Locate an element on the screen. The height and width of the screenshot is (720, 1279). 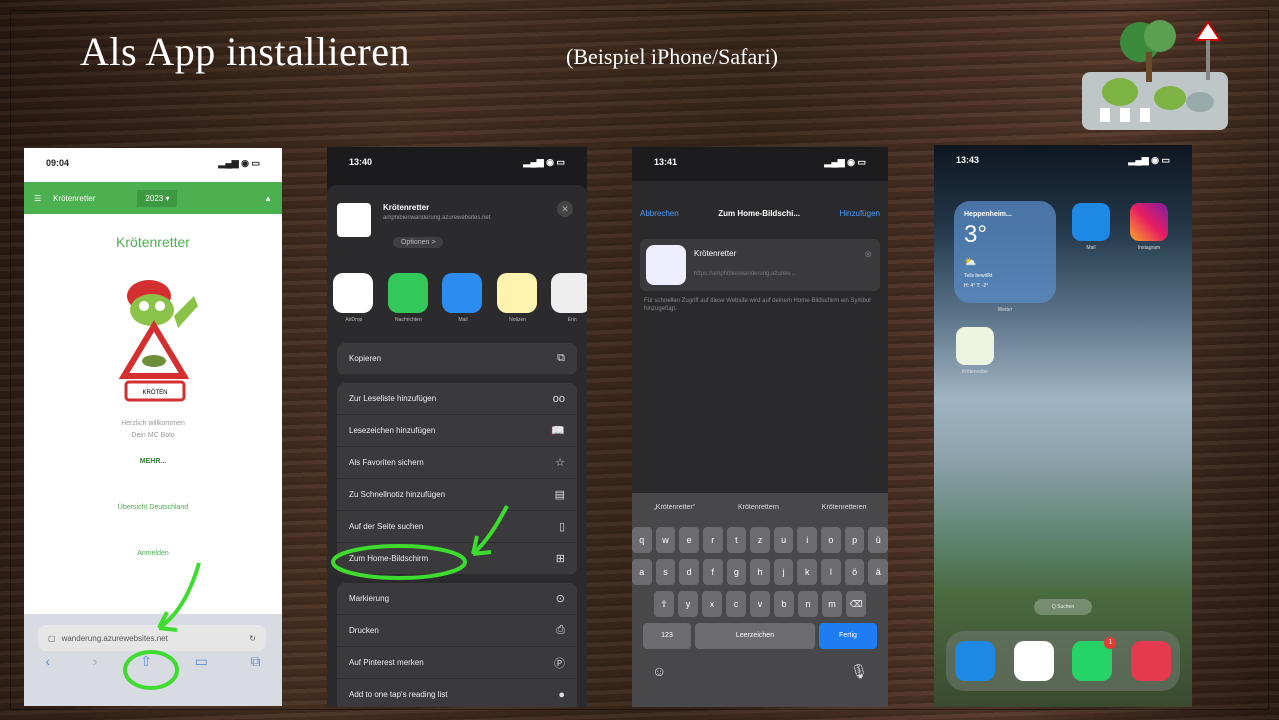
airdrop-icon is located at coordinates (353, 293).